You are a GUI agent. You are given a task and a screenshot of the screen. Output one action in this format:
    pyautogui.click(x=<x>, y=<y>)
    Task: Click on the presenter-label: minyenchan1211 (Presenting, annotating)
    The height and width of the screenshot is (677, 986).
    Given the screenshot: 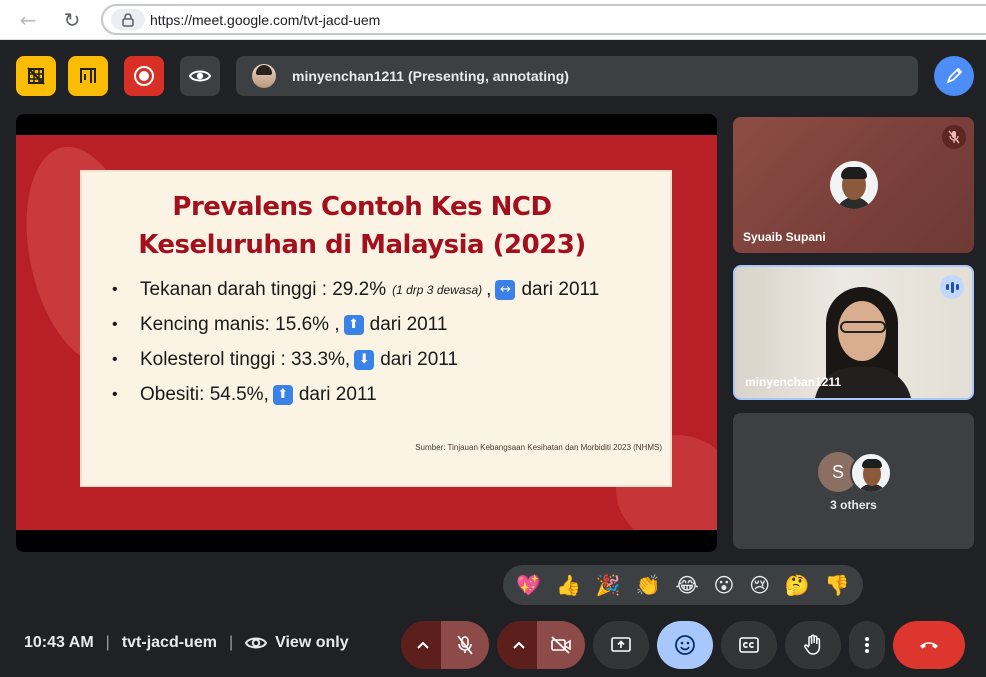 What is the action you would take?
    pyautogui.click(x=430, y=76)
    